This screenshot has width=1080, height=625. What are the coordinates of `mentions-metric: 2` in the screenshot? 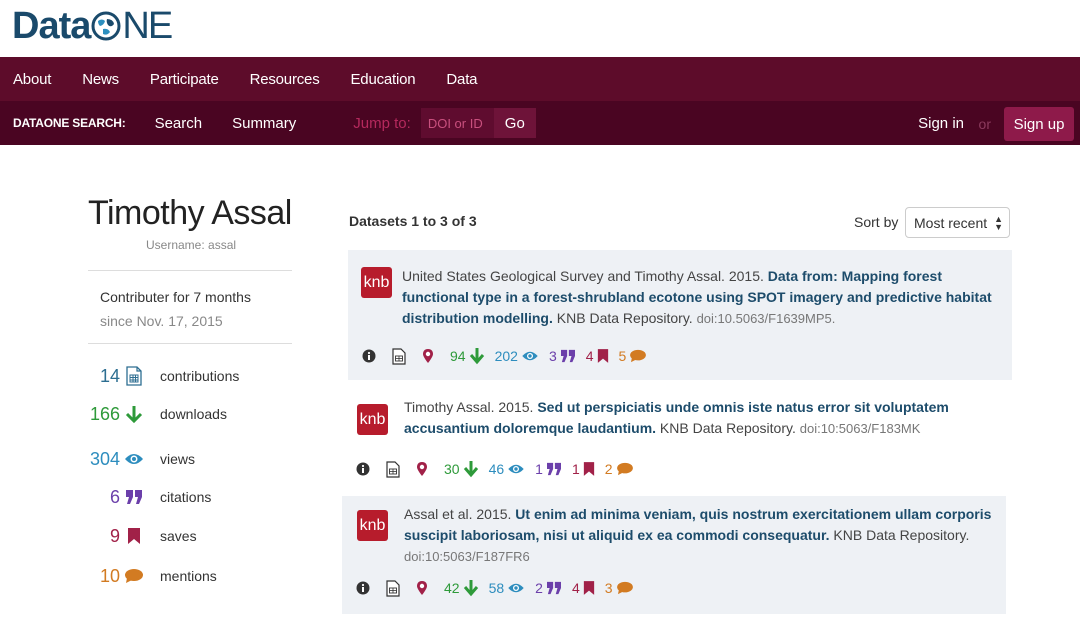 It's located at (619, 469).